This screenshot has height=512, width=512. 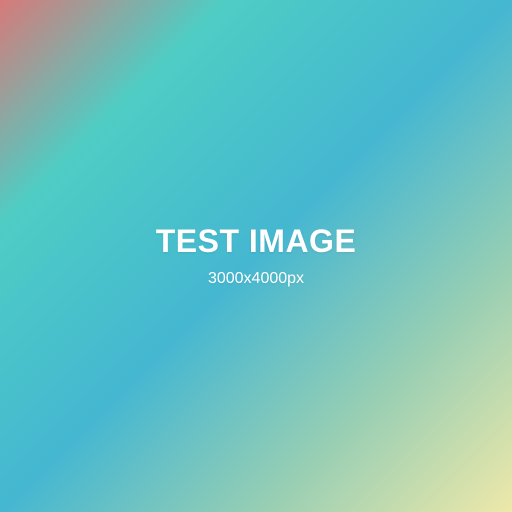 What do you see at coordinates (256, 241) in the screenshot?
I see `image-title: TEST IMAGE` at bounding box center [256, 241].